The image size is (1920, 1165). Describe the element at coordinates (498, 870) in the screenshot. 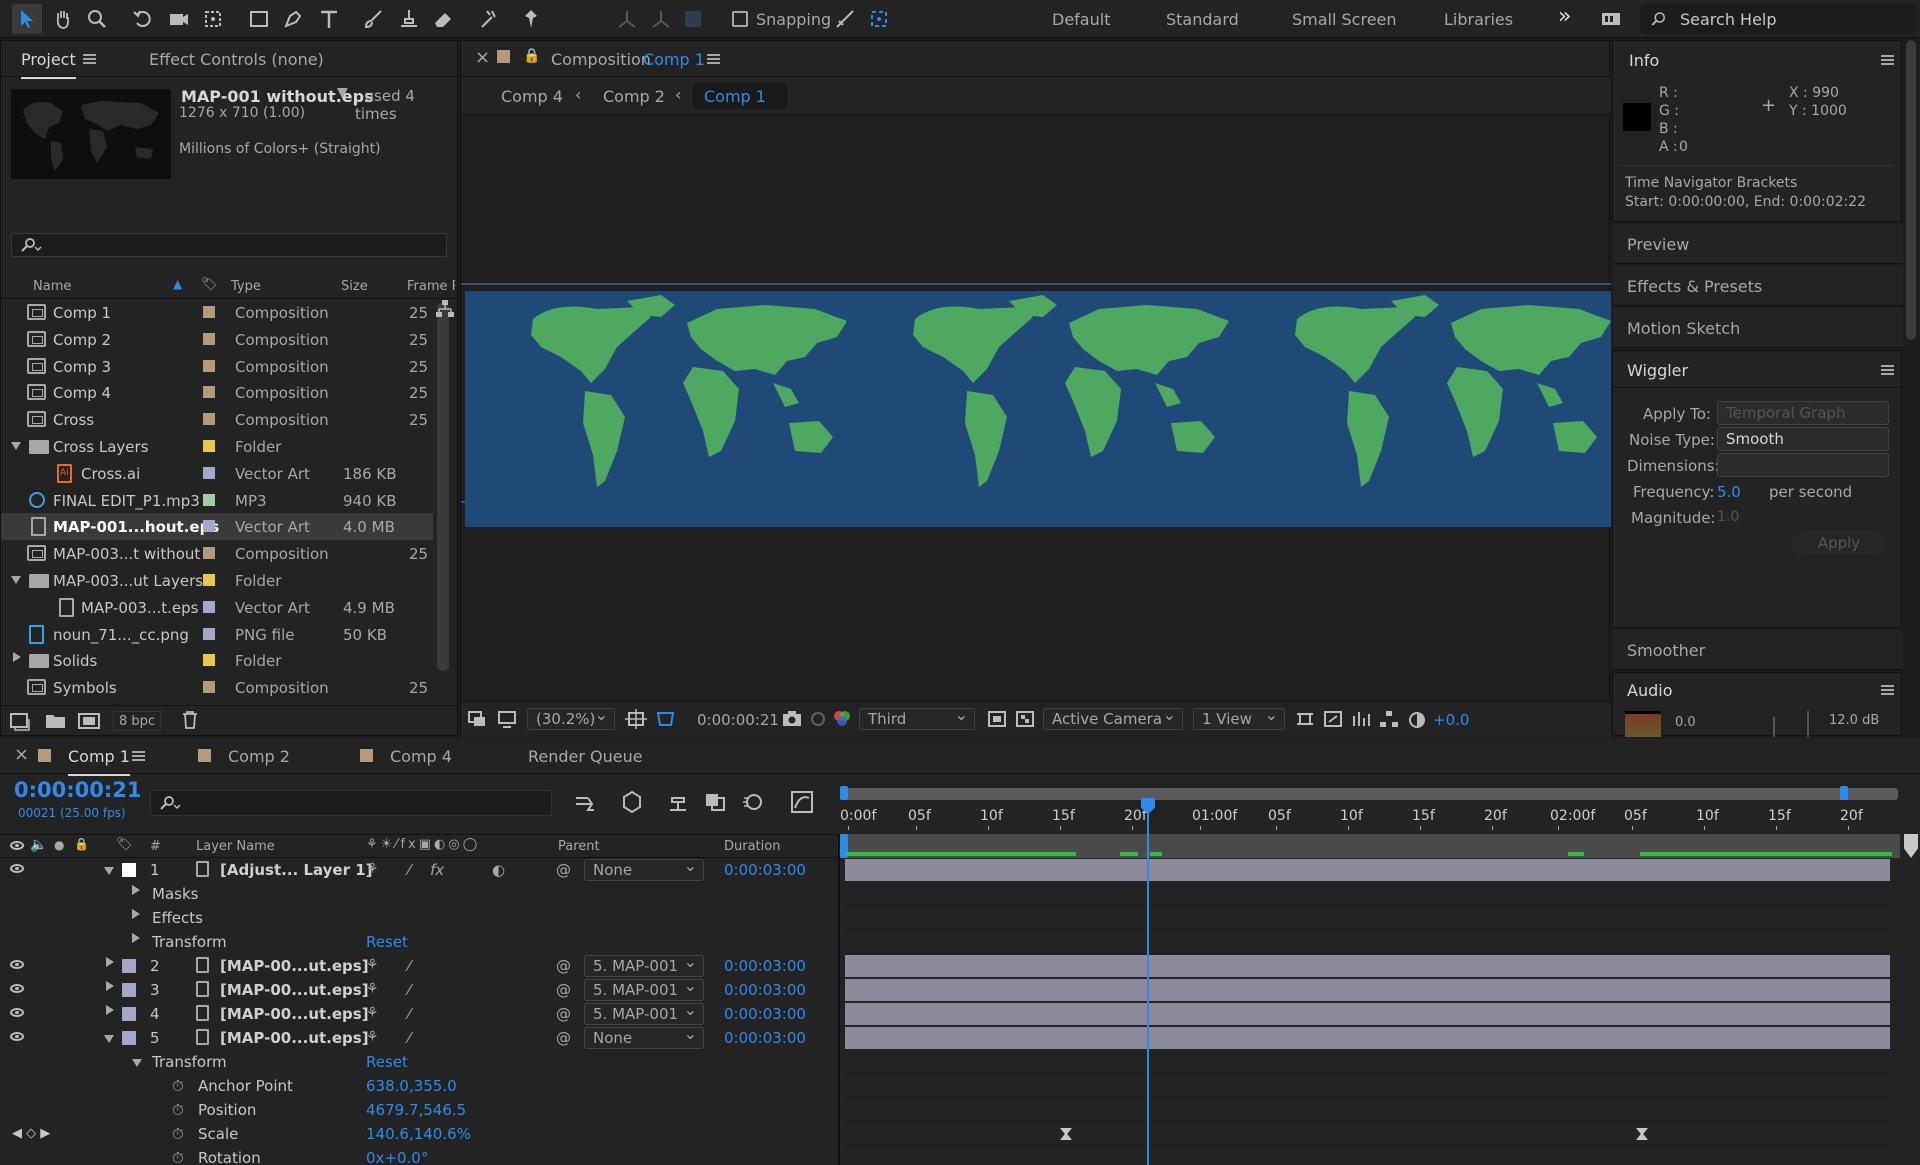

I see `adjustment-layer-icon: ◐` at that location.